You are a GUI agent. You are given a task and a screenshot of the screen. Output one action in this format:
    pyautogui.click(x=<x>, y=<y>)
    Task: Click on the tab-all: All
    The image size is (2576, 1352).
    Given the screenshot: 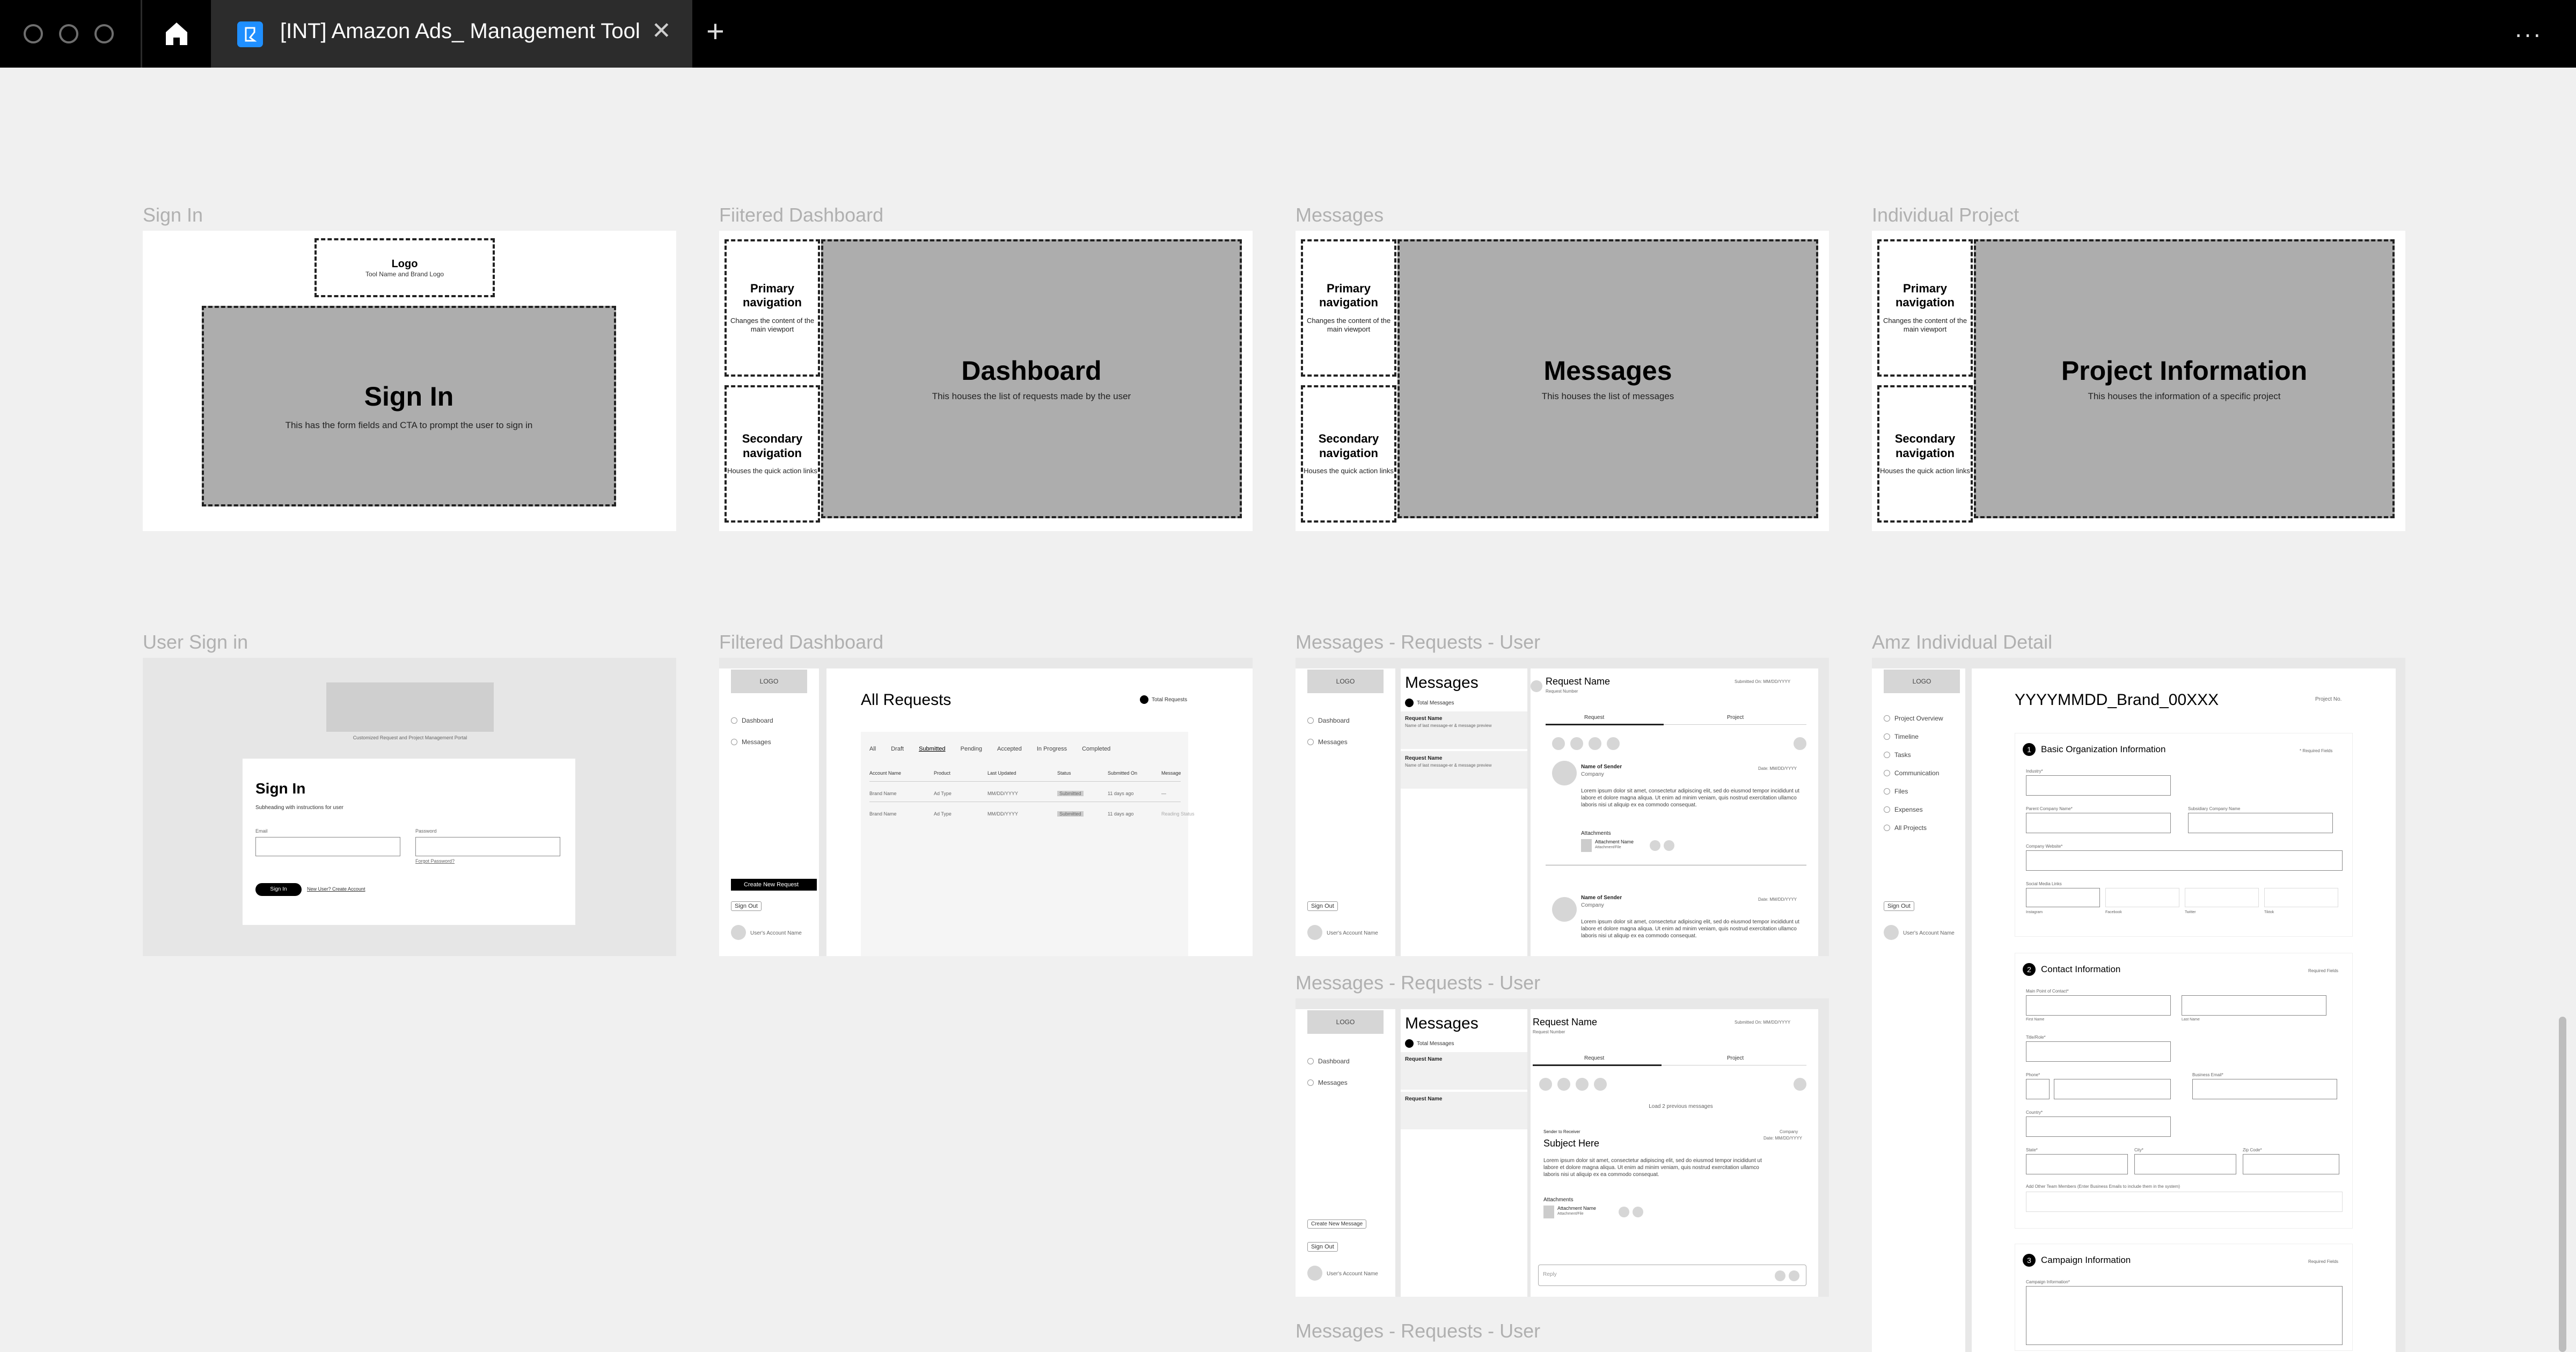 What is the action you would take?
    pyautogui.click(x=872, y=749)
    